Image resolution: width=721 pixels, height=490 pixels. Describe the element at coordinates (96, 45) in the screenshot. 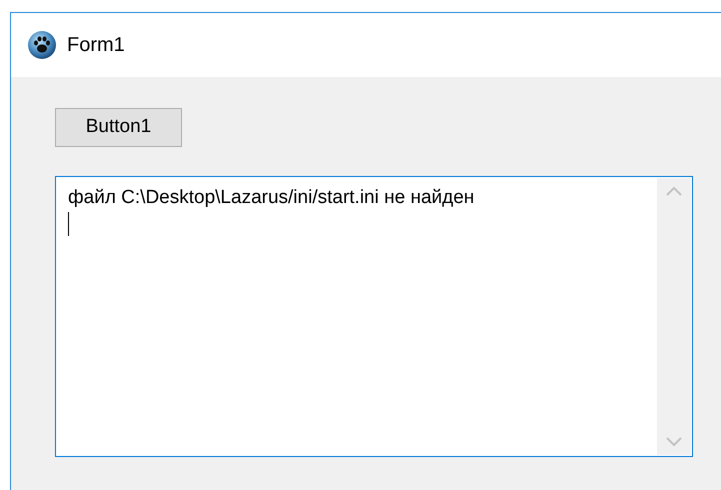

I see `window-title: Form1` at that location.